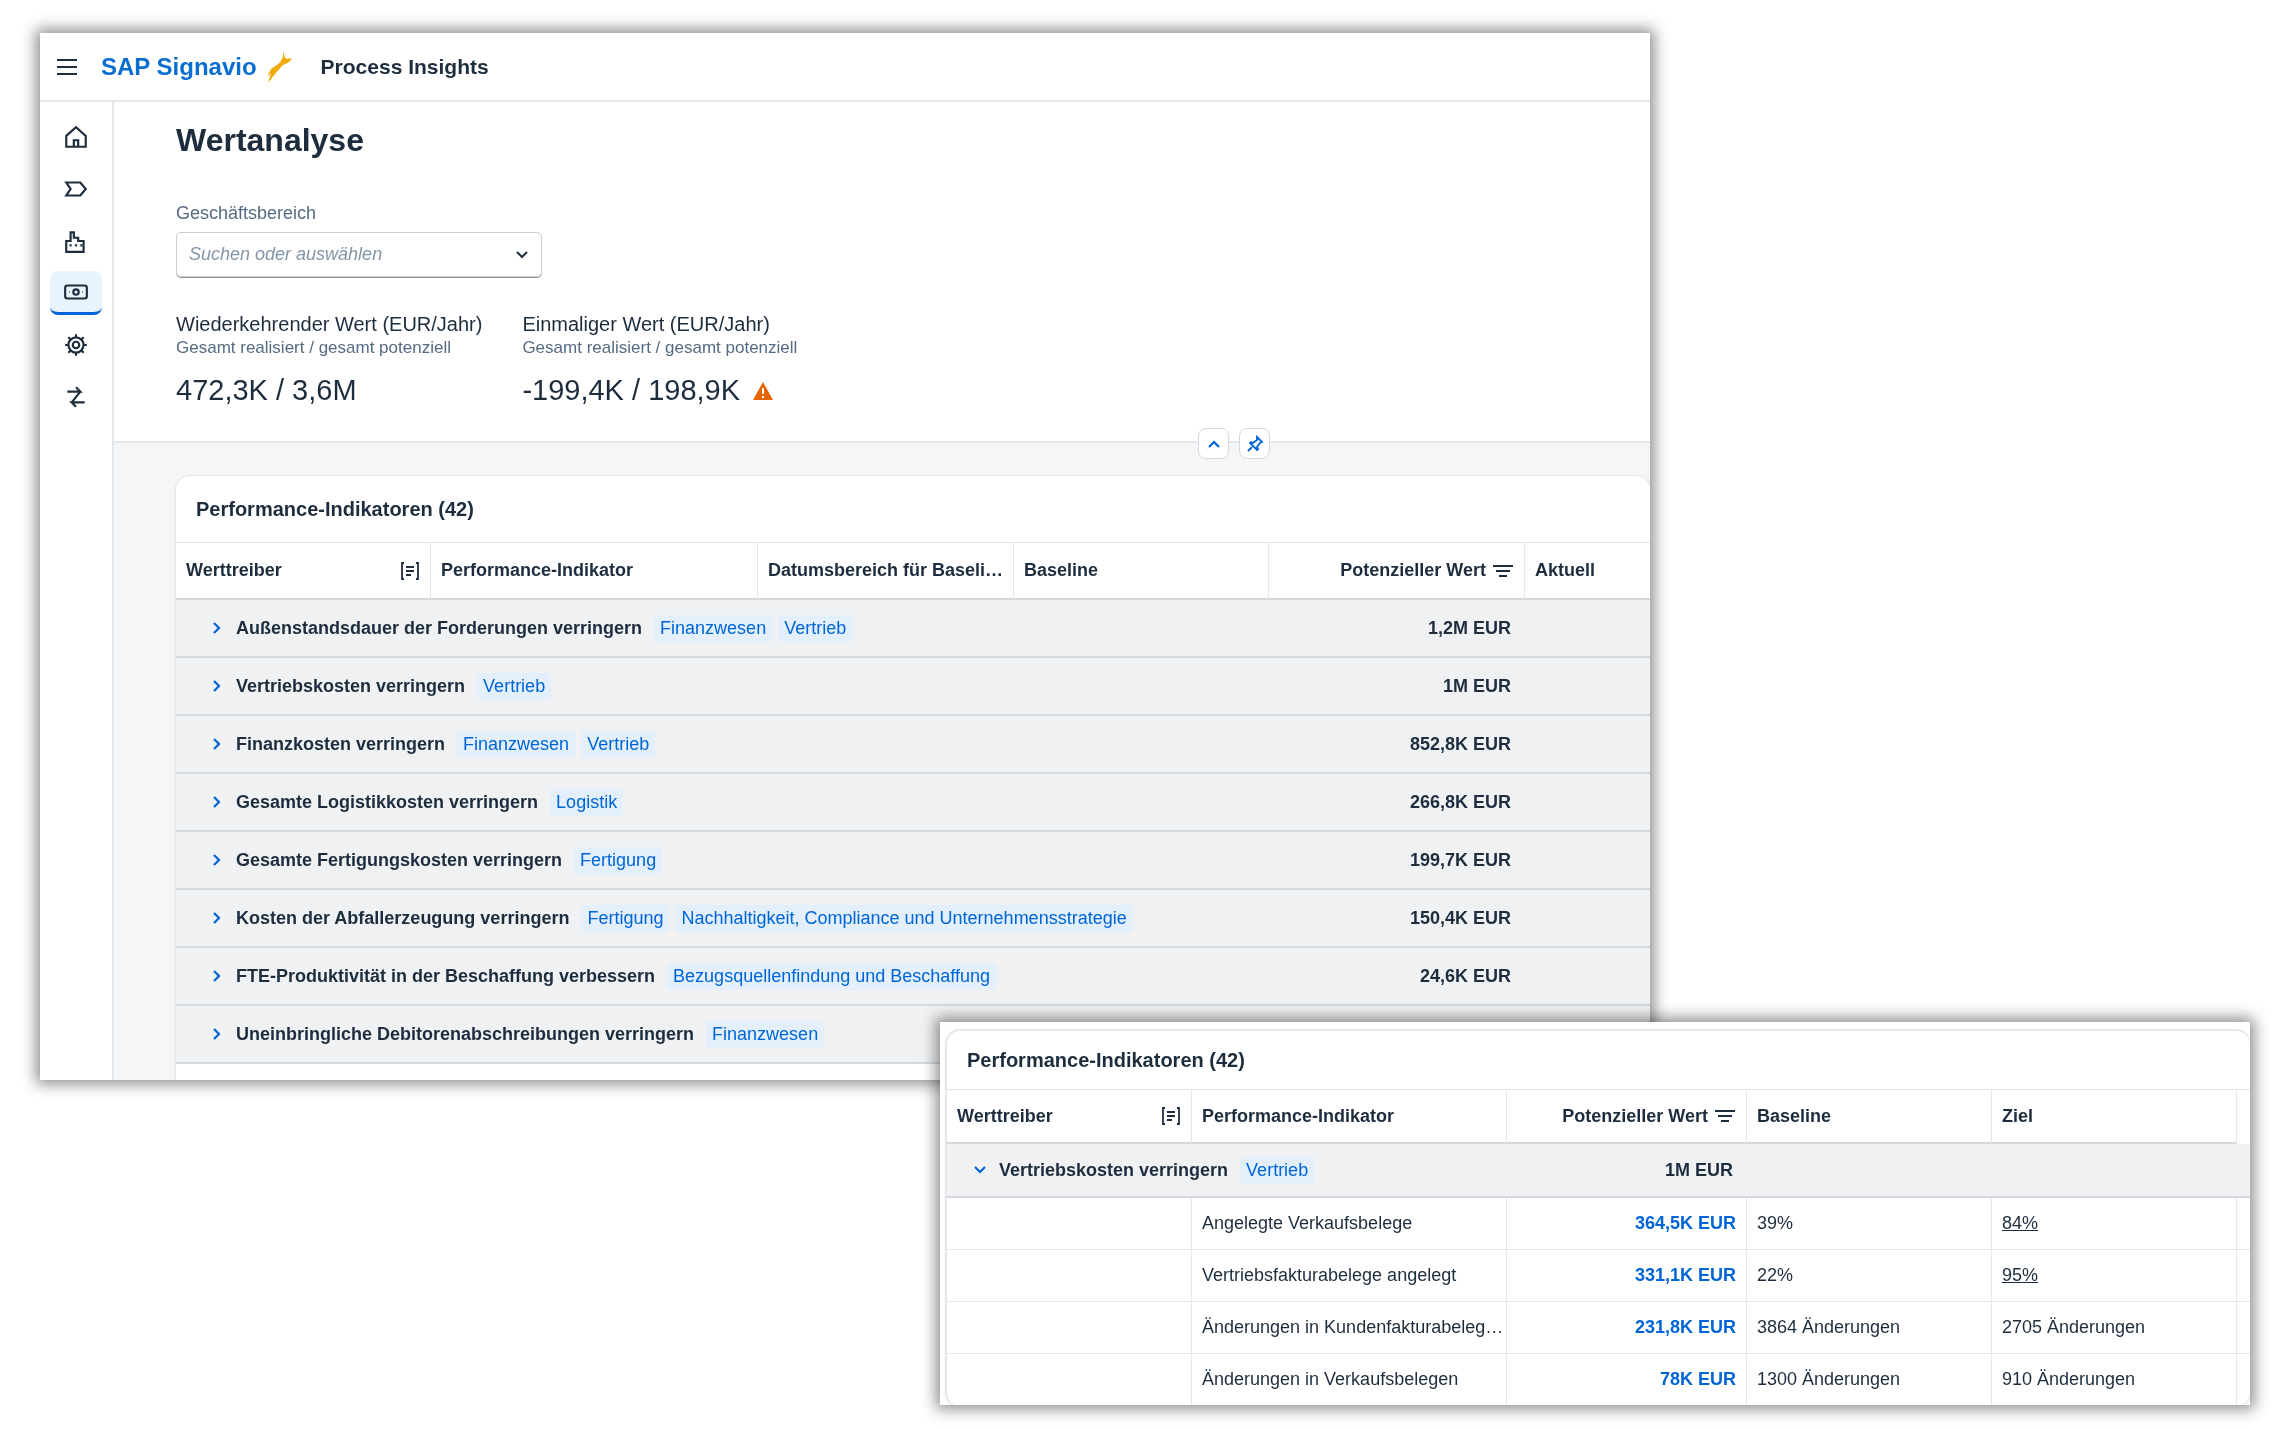 This screenshot has width=2284, height=1429. I want to click on baseline-value: 22%, so click(1869, 1275).